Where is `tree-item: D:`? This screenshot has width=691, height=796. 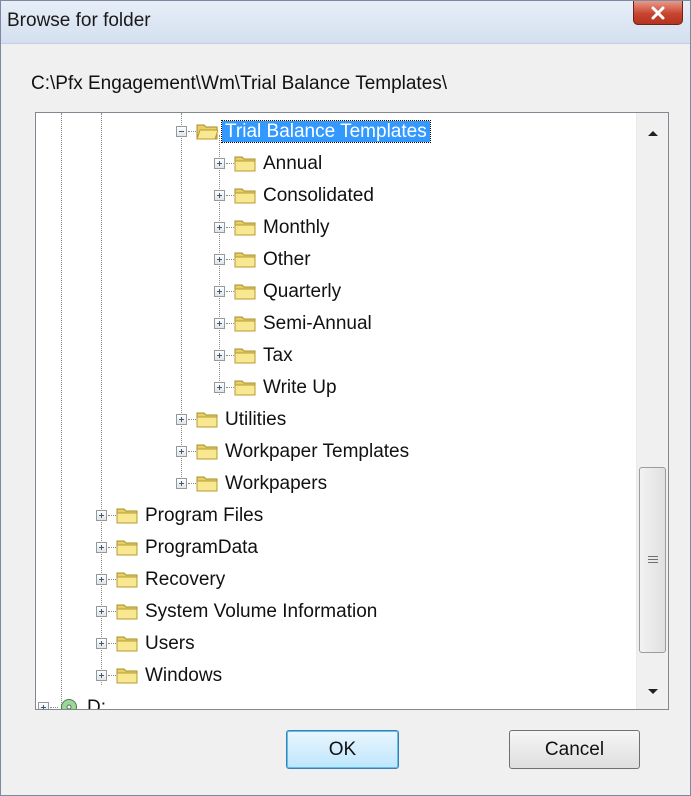 tree-item: D: is located at coordinates (335, 702).